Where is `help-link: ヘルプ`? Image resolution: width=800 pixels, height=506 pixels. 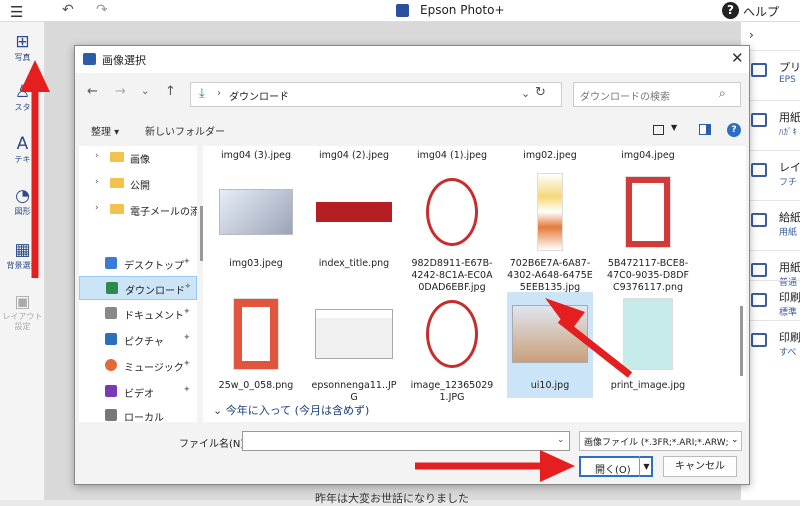 help-link: ヘルプ is located at coordinates (761, 11).